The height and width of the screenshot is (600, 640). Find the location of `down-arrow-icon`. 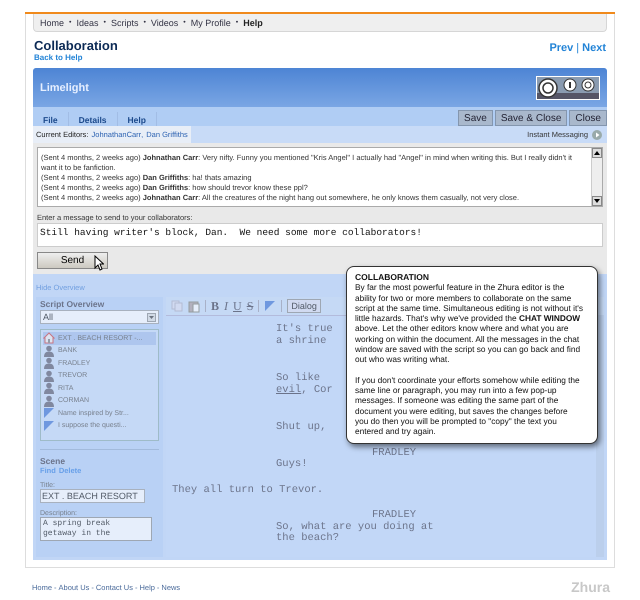

down-arrow-icon is located at coordinates (597, 201).